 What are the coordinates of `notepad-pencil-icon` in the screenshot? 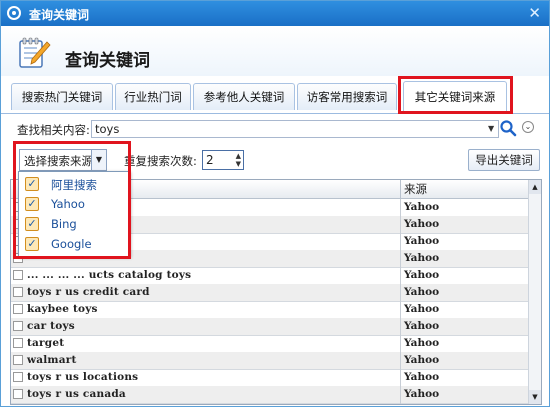 It's located at (35, 52).